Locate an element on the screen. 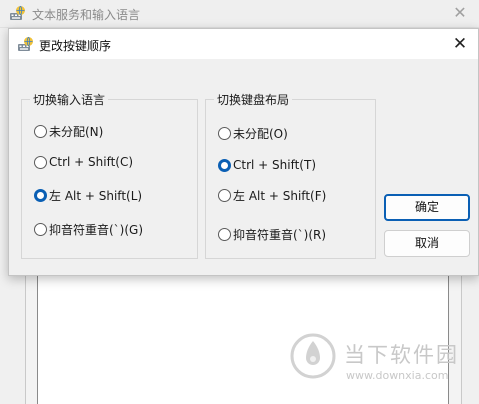  radio-keyboard-layout-left-alt-shift: 左 Alt + Shift(F) is located at coordinates (272, 195).